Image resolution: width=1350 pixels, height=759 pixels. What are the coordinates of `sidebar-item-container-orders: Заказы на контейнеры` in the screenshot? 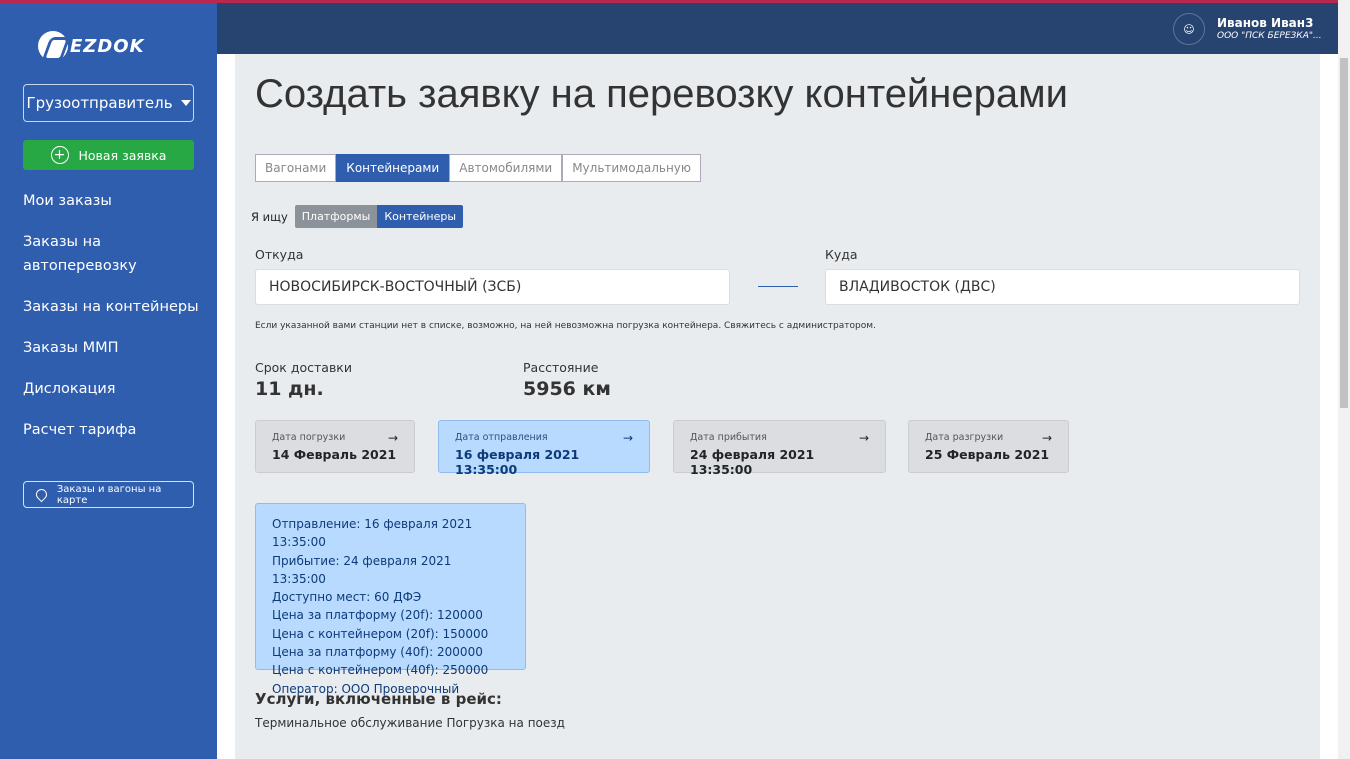 It's located at (115, 307).